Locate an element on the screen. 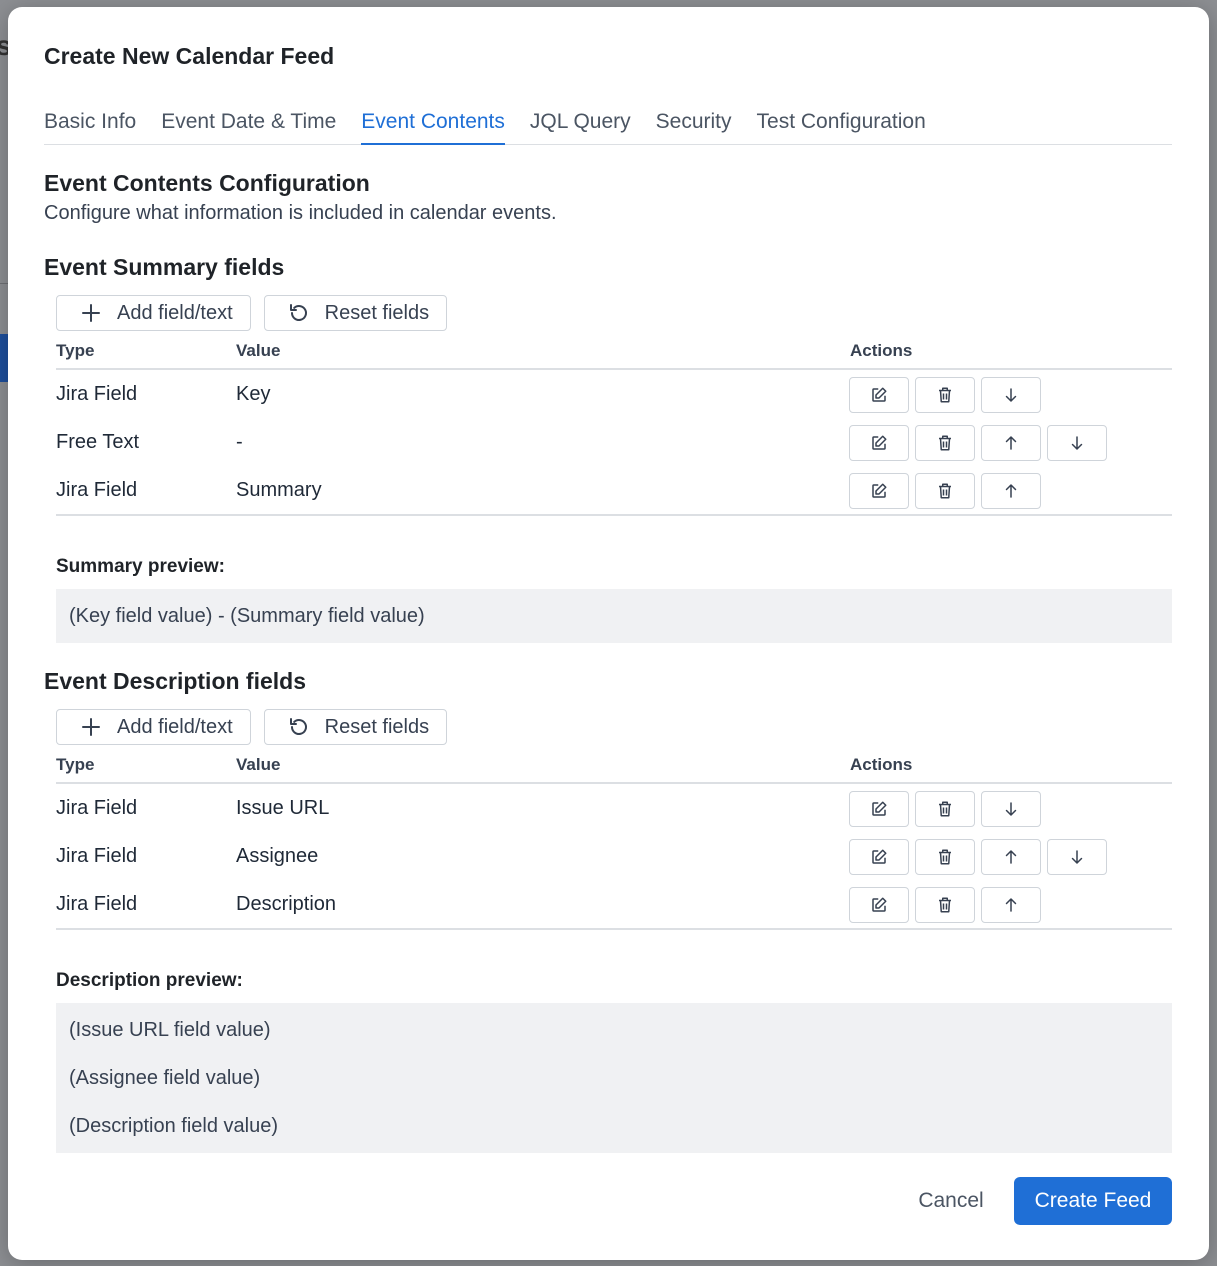 This screenshot has width=1217, height=1266. summary-preview-label: Summary preview: is located at coordinates (140, 566).